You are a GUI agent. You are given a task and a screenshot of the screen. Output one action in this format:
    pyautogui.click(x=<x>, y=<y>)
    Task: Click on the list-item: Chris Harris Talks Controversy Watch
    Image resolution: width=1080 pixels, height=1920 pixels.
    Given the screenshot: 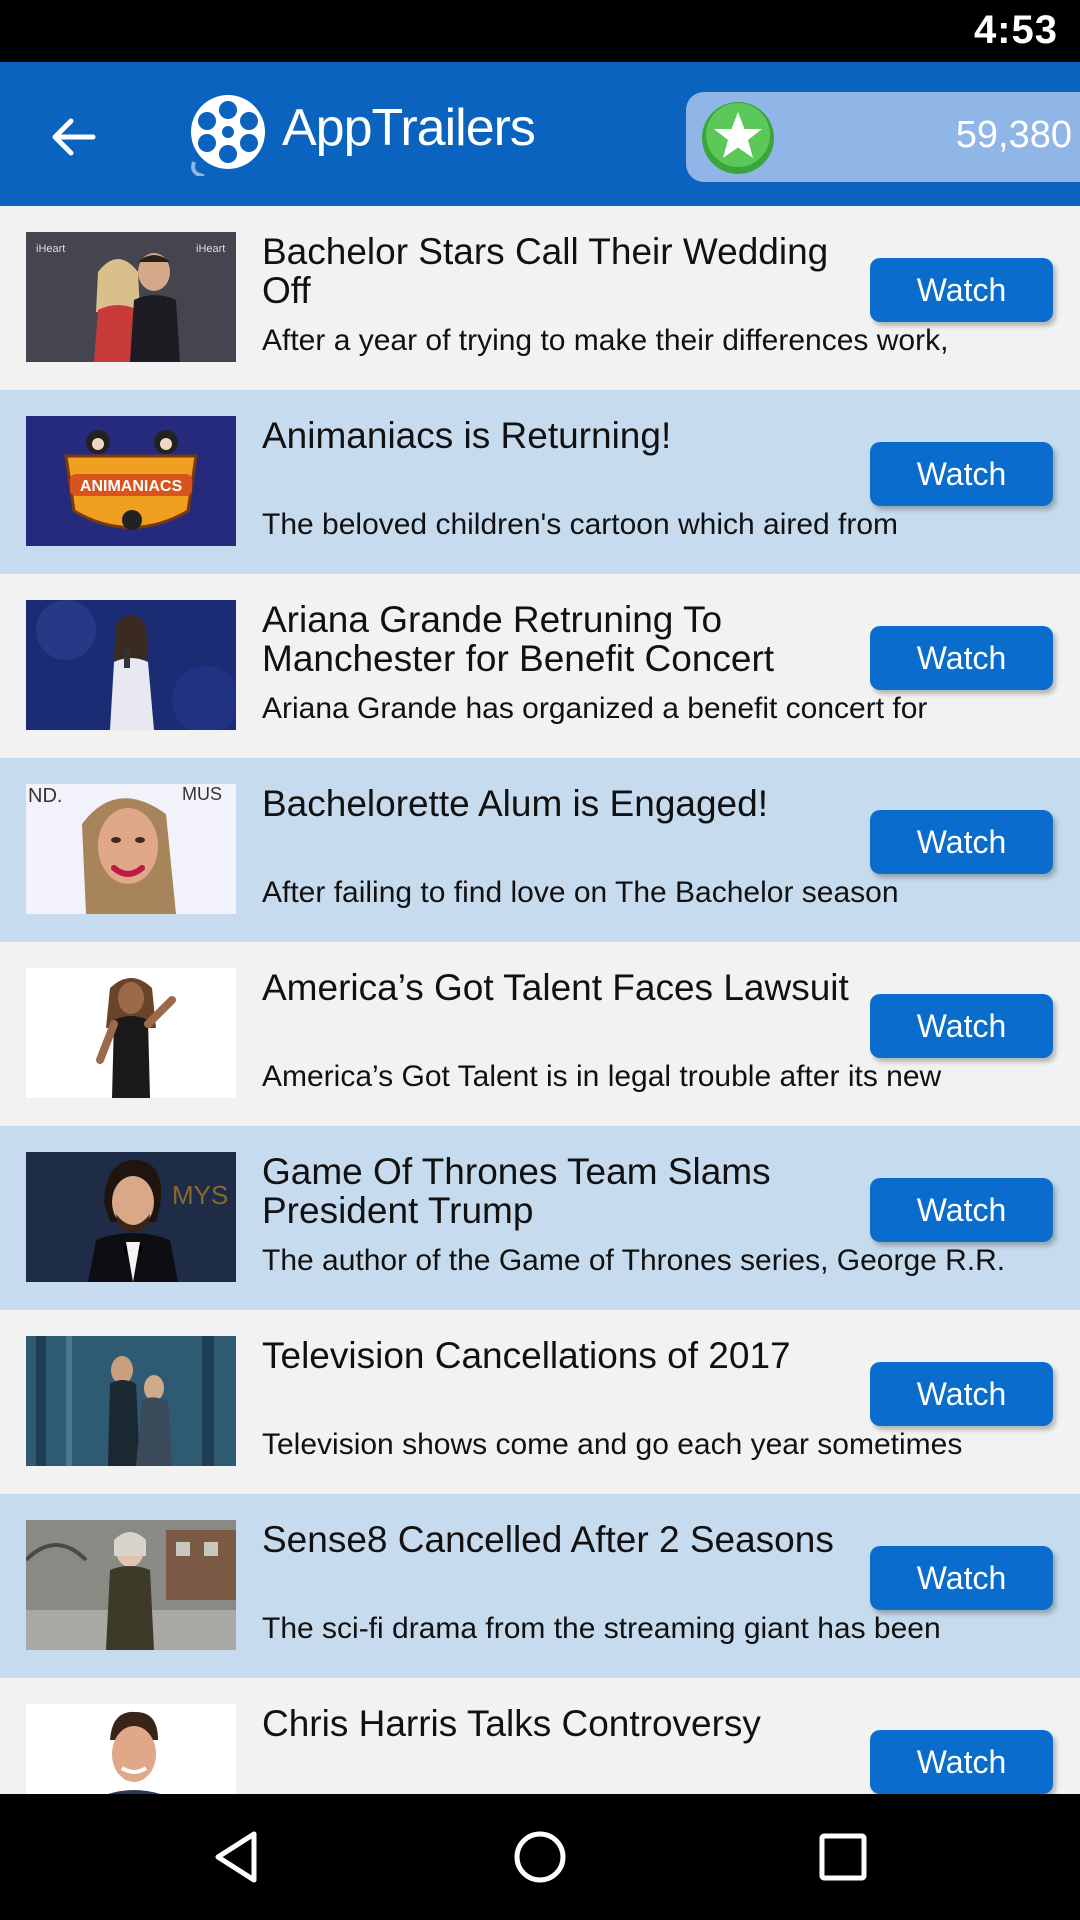 What is the action you would take?
    pyautogui.click(x=540, y=1736)
    